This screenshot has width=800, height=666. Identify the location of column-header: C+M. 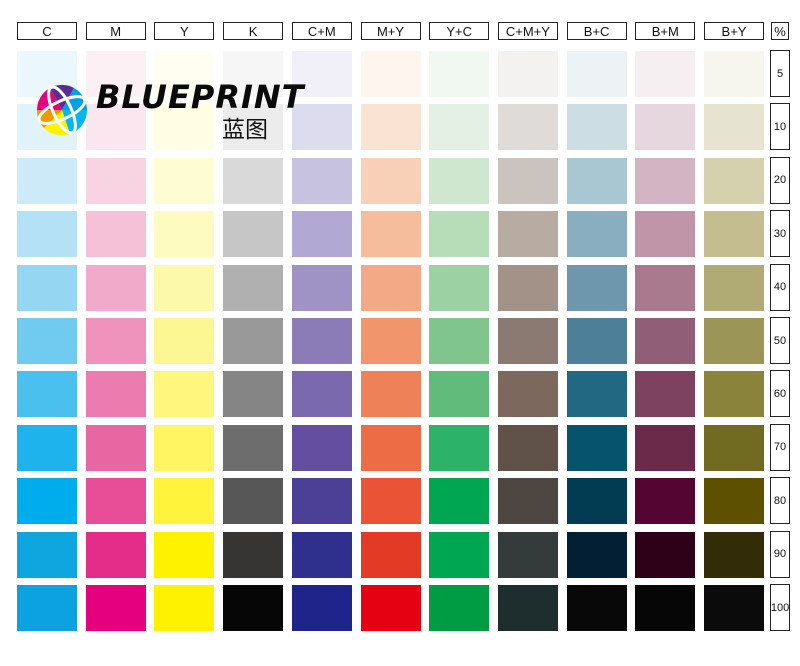
(321, 31).